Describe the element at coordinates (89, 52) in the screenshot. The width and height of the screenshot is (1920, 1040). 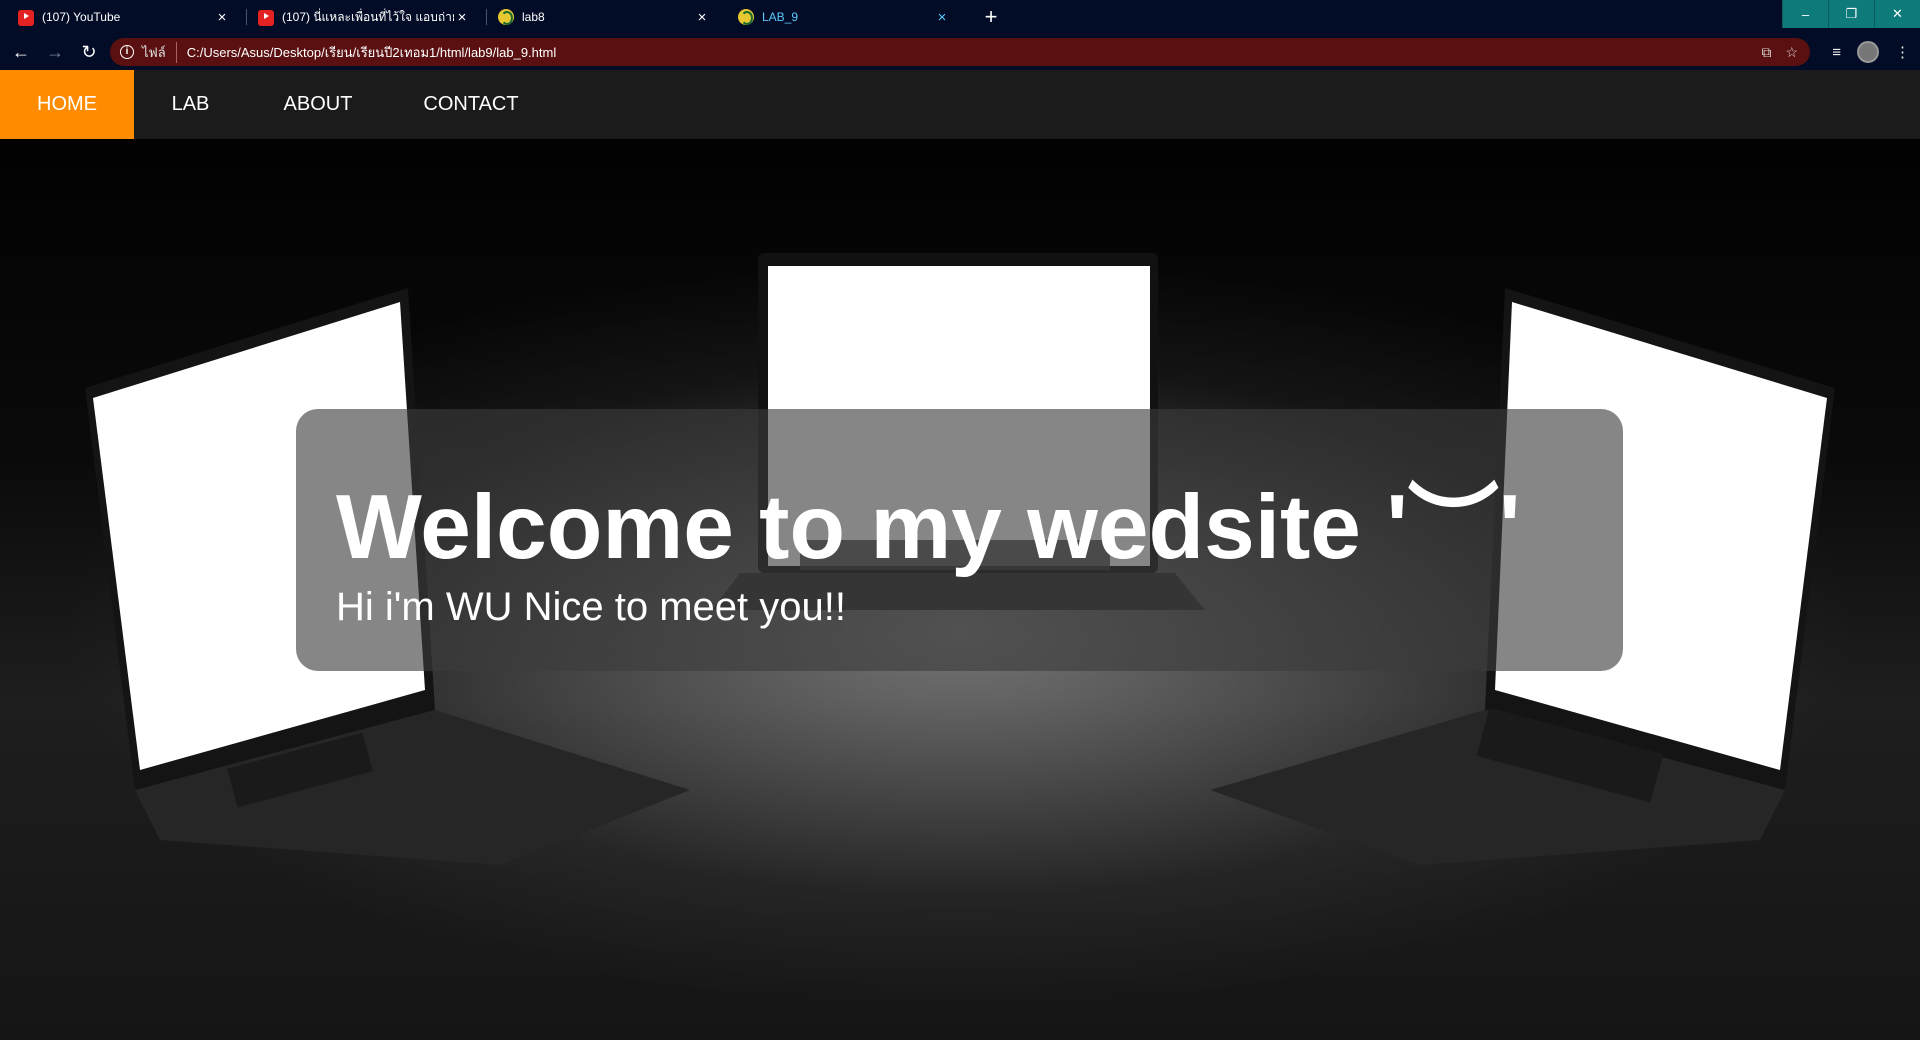
I see `reload-button: ↻` at that location.